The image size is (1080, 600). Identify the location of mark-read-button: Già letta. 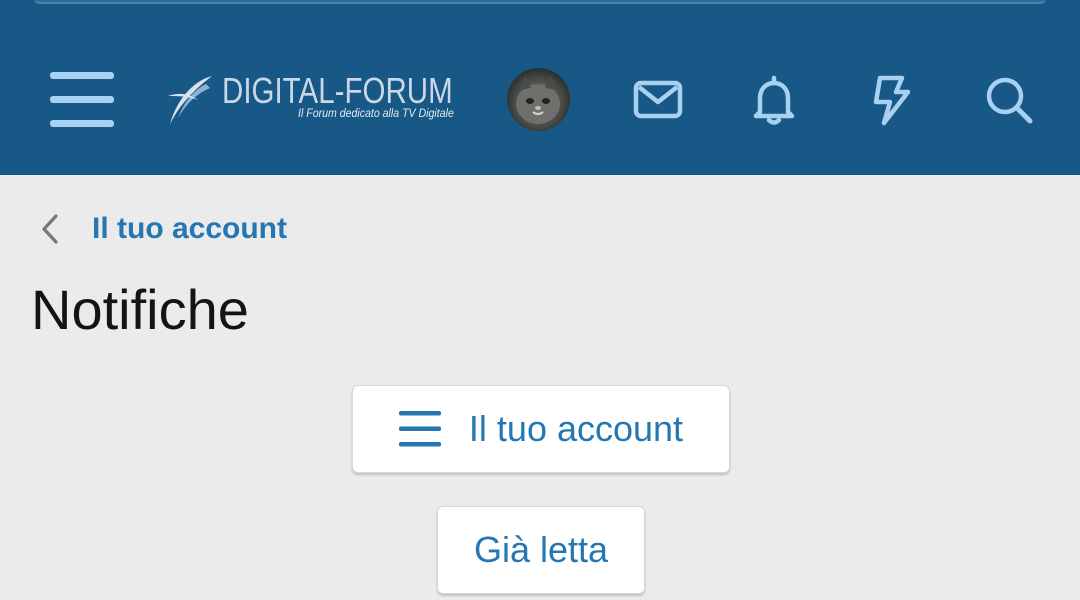
(541, 550).